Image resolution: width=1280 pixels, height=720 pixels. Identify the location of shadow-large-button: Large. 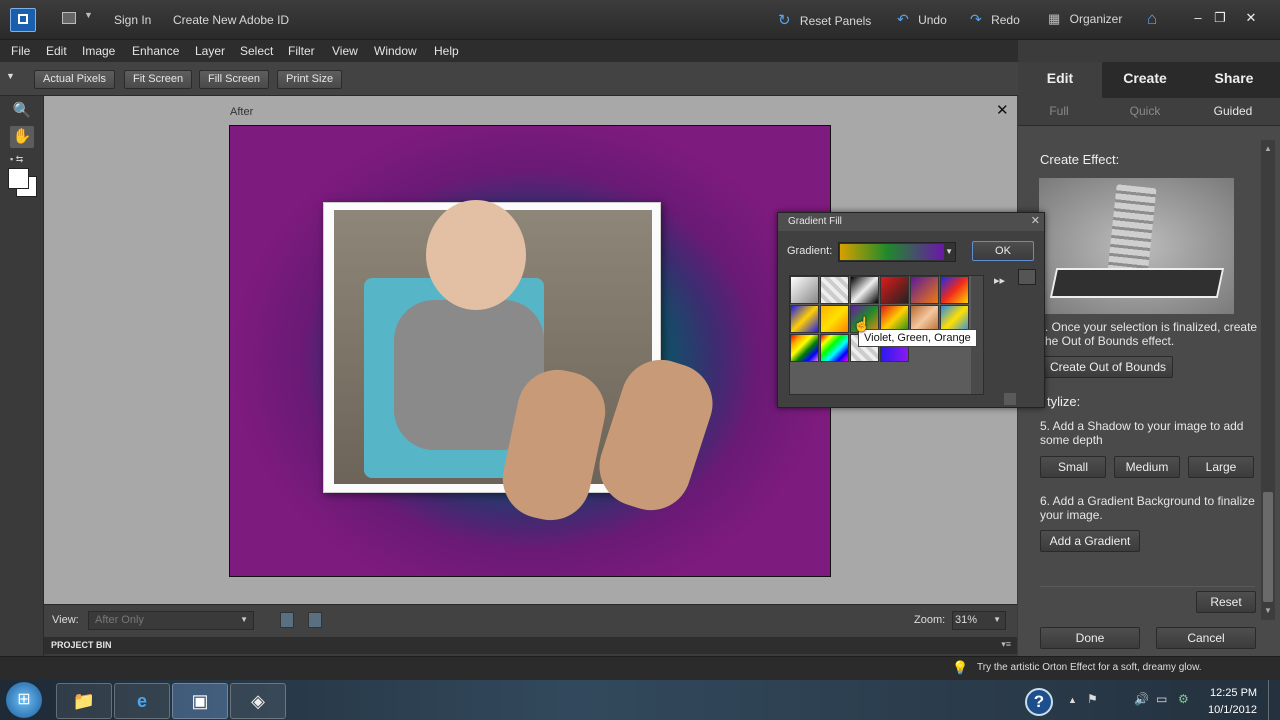
(1221, 467).